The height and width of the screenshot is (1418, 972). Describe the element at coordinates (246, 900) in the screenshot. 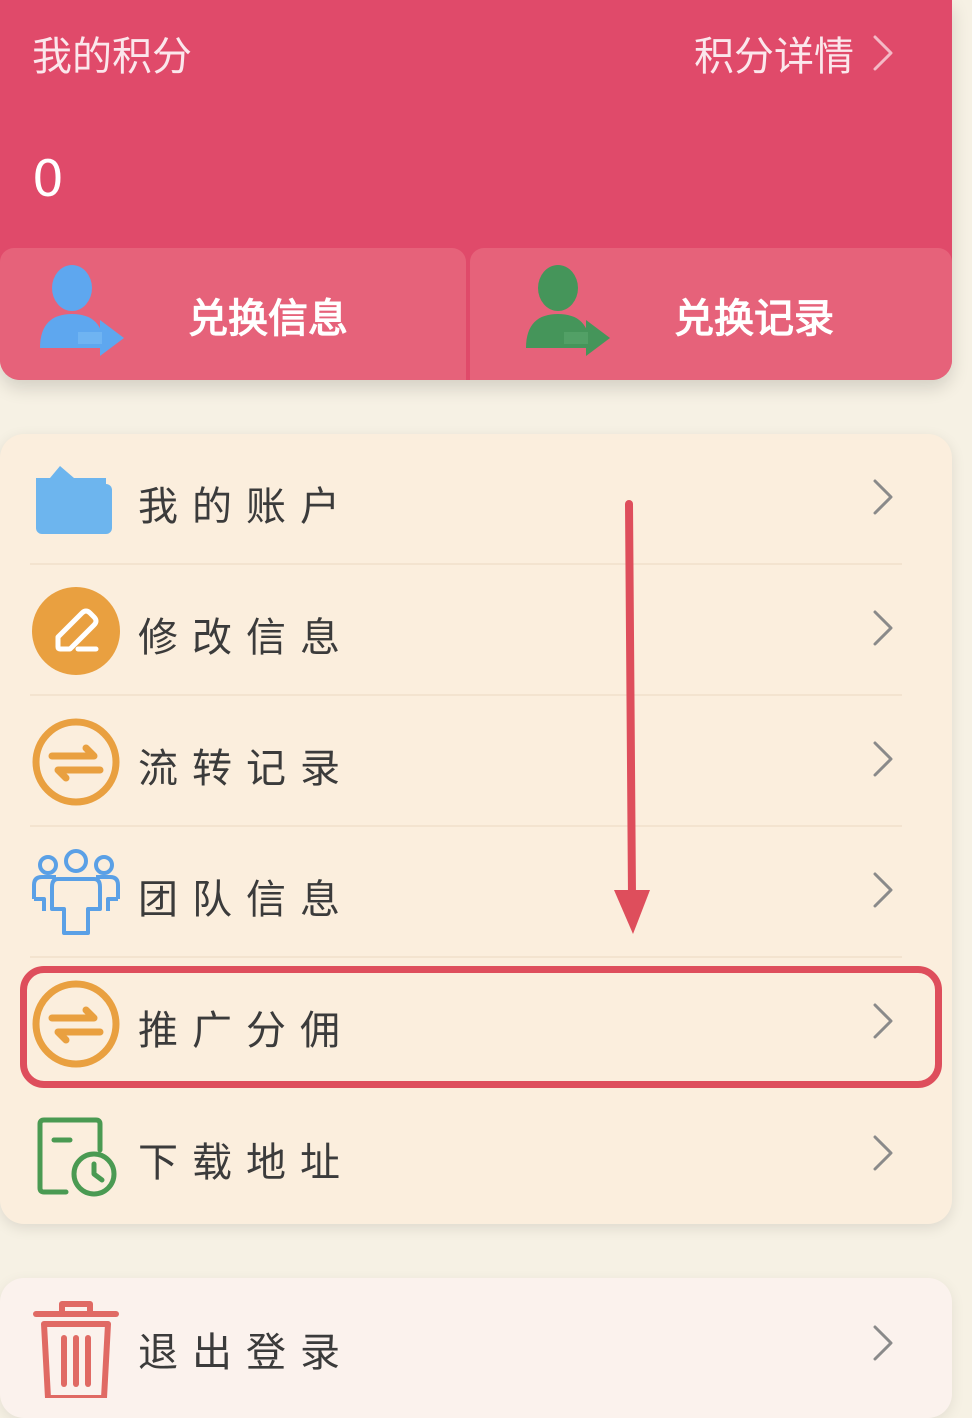

I see `menu-item-label: 团队信息` at that location.